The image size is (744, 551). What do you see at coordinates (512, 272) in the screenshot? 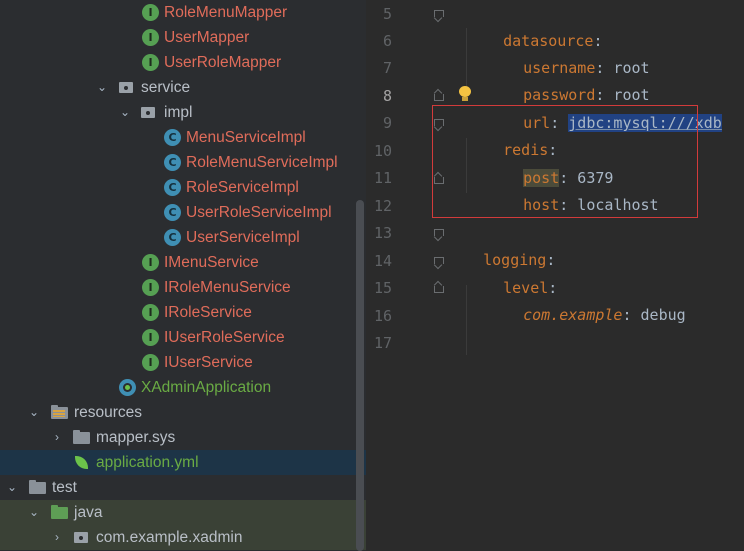
I see `code-line-14: level:` at bounding box center [512, 272].